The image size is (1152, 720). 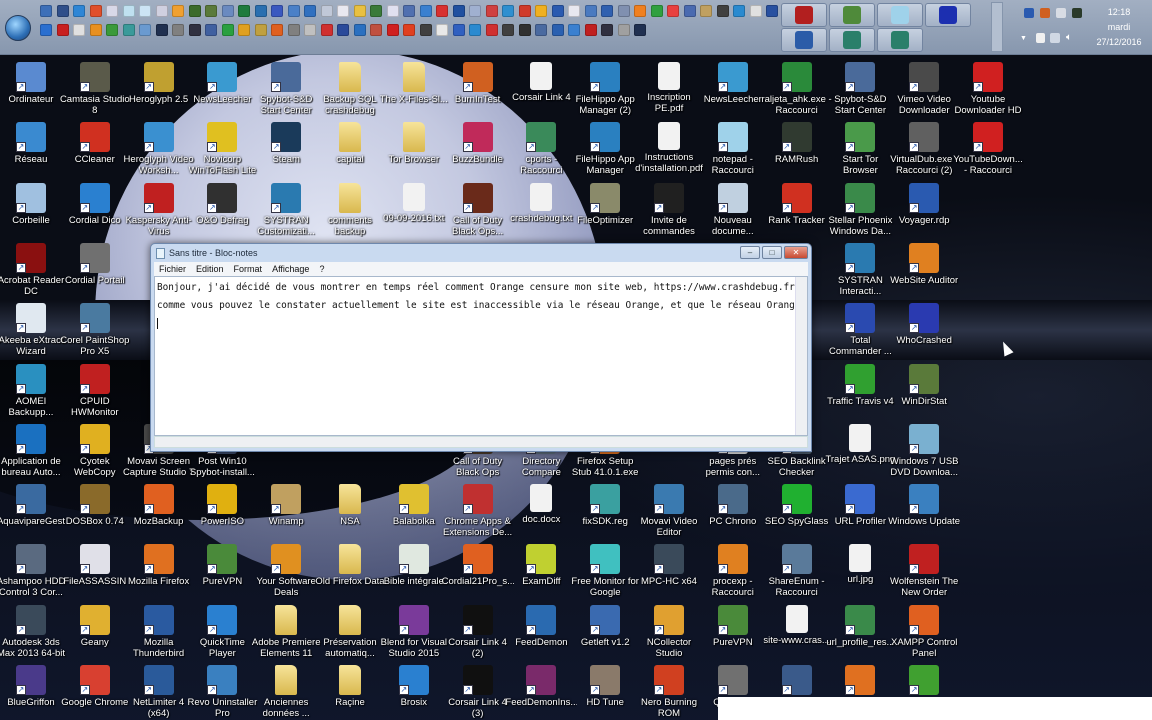 What do you see at coordinates (33, 686) in the screenshot?
I see `desktop-icon: ↗ BlueGriffon` at bounding box center [33, 686].